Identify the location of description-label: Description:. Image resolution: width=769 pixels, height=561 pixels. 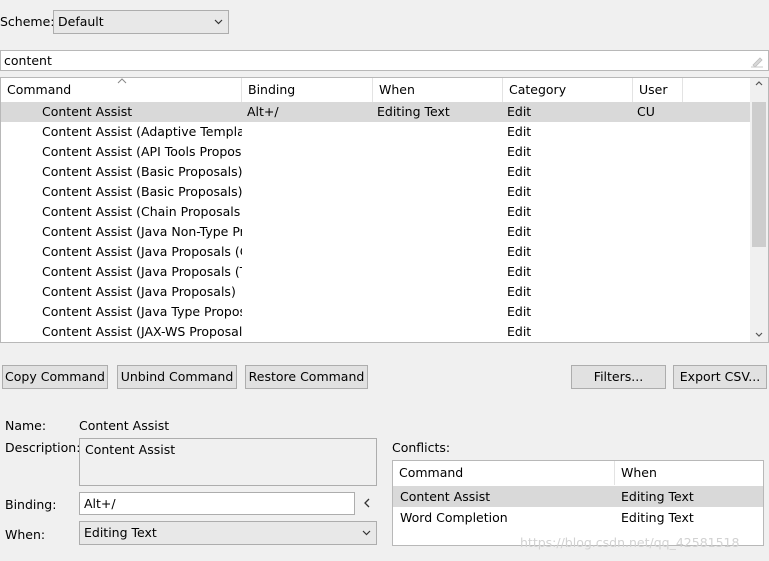
(43, 447).